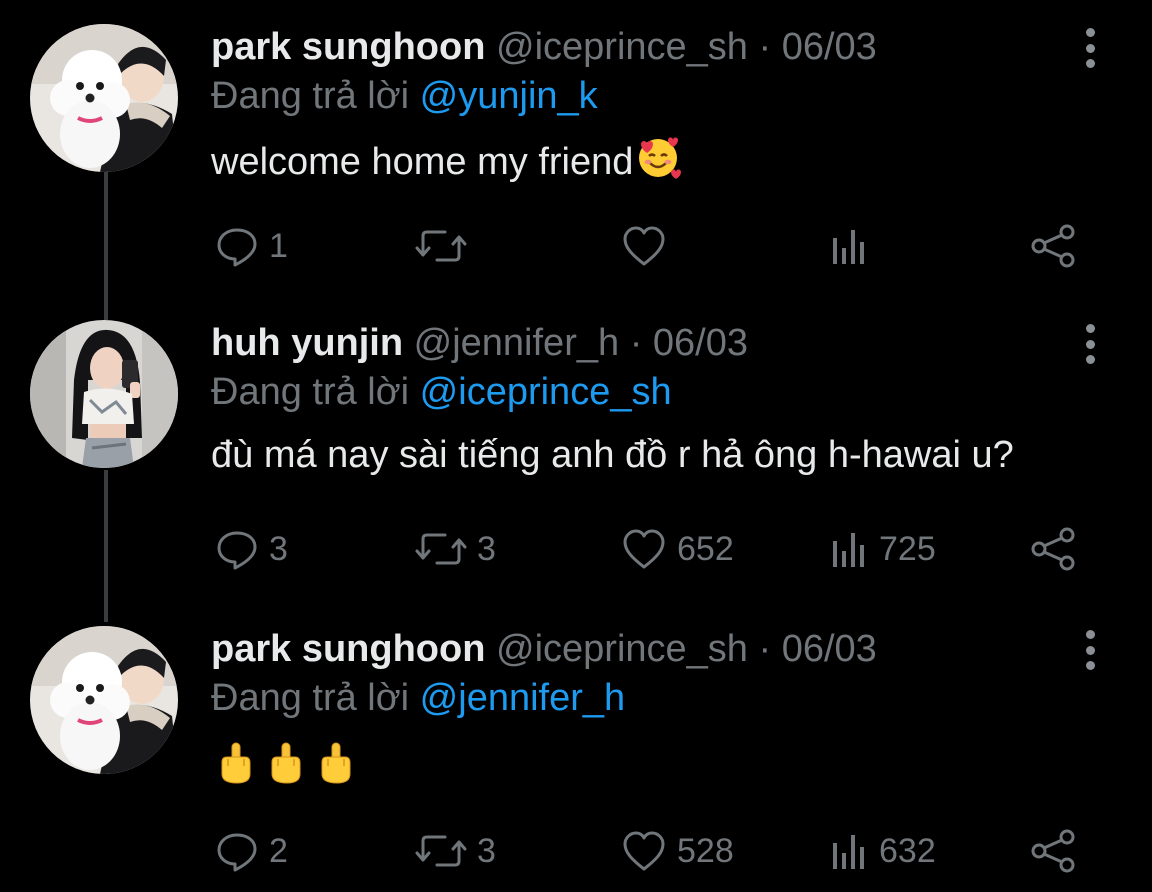 The width and height of the screenshot is (1152, 892). I want to click on retweet-button, so click(446, 246).